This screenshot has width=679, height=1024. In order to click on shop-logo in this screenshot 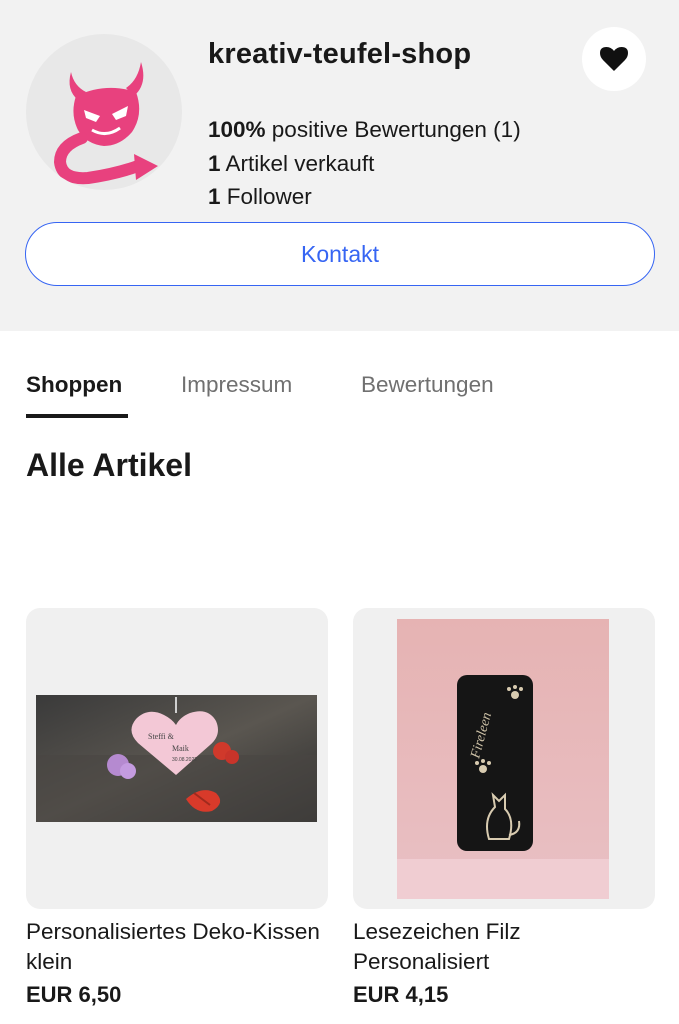, I will do `click(104, 112)`.